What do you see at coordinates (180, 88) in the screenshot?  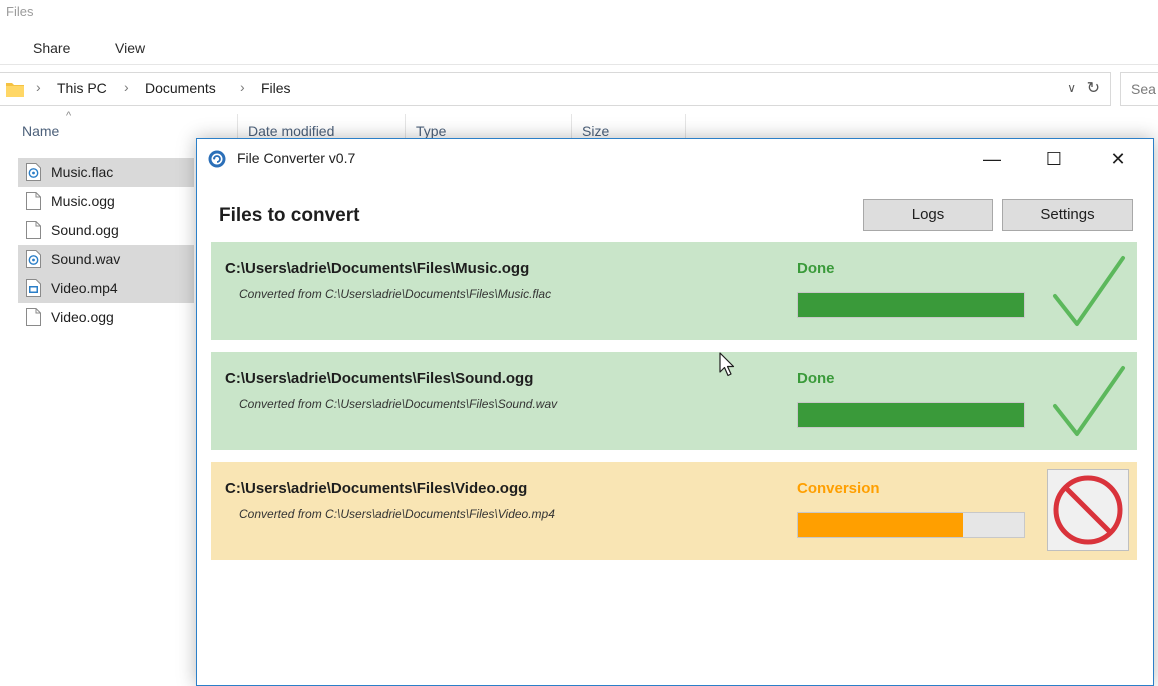 I see `breadcrumb-documents: Documents` at bounding box center [180, 88].